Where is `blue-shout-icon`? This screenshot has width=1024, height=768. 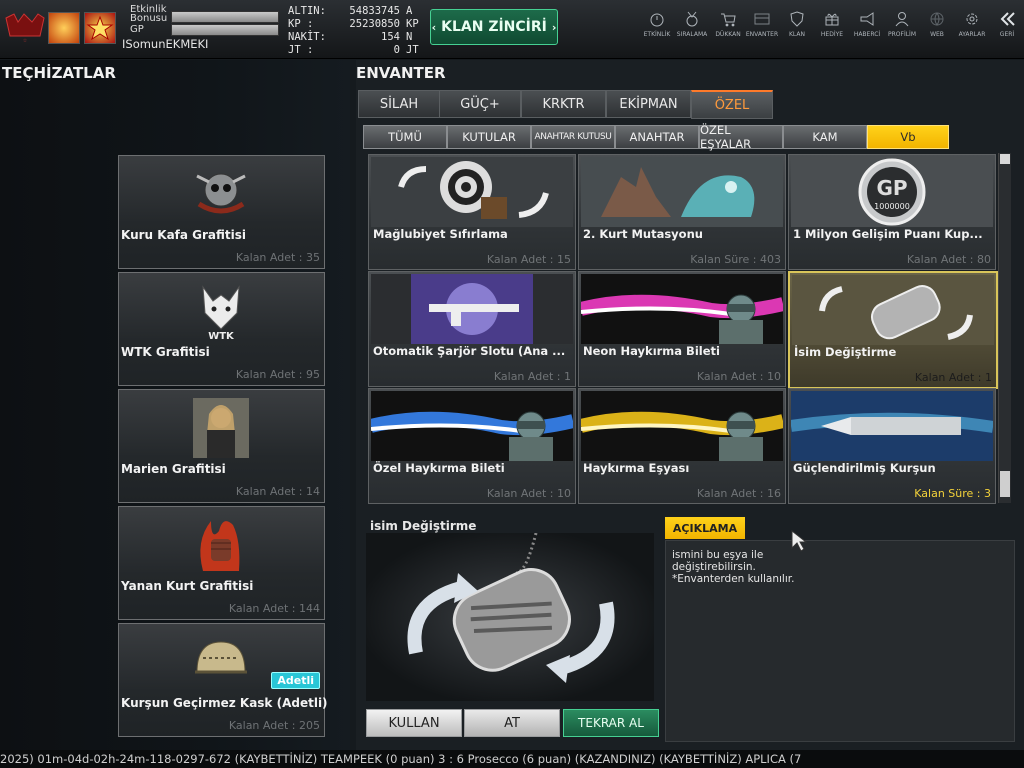
blue-shout-icon is located at coordinates (472, 426).